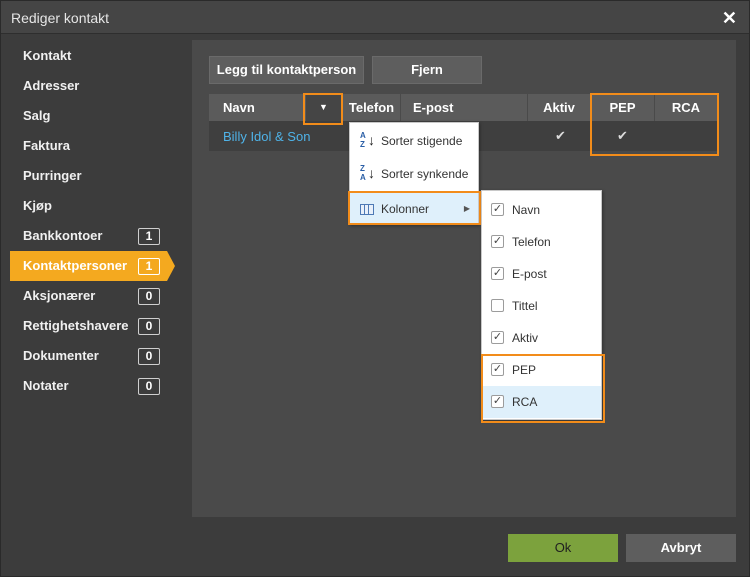 The image size is (750, 577). What do you see at coordinates (37, 205) in the screenshot?
I see `sidebar-item-label: Kjøp` at bounding box center [37, 205].